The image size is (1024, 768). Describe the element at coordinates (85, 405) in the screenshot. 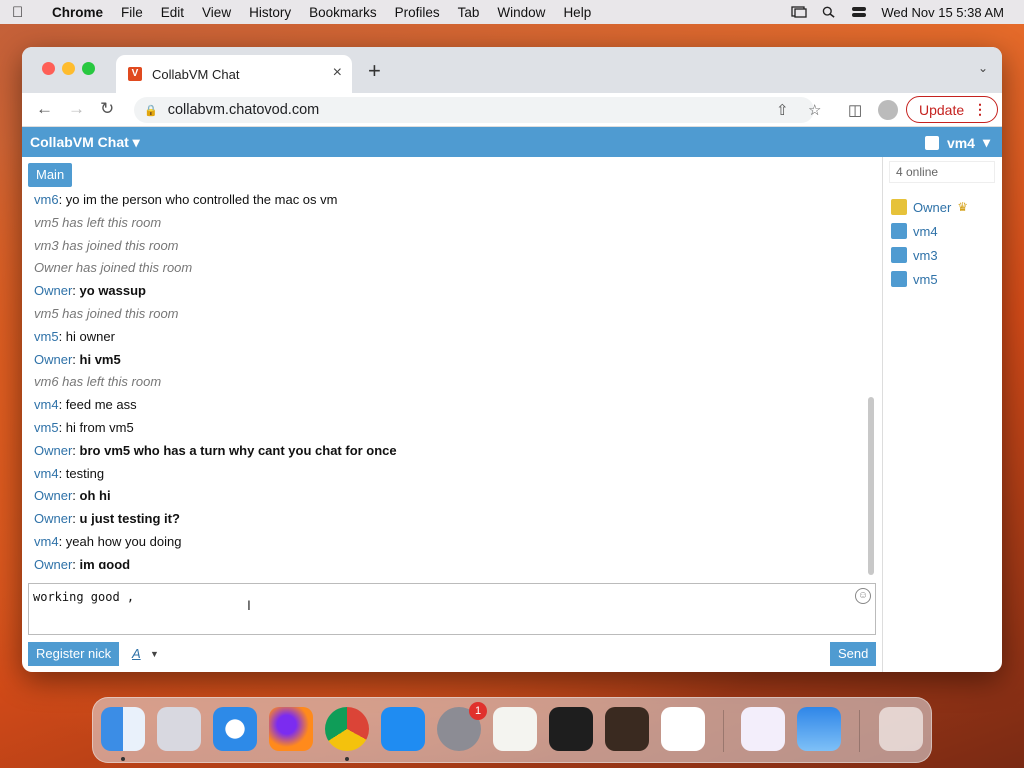

I see `chat-message: vm4: feed me ass` at that location.